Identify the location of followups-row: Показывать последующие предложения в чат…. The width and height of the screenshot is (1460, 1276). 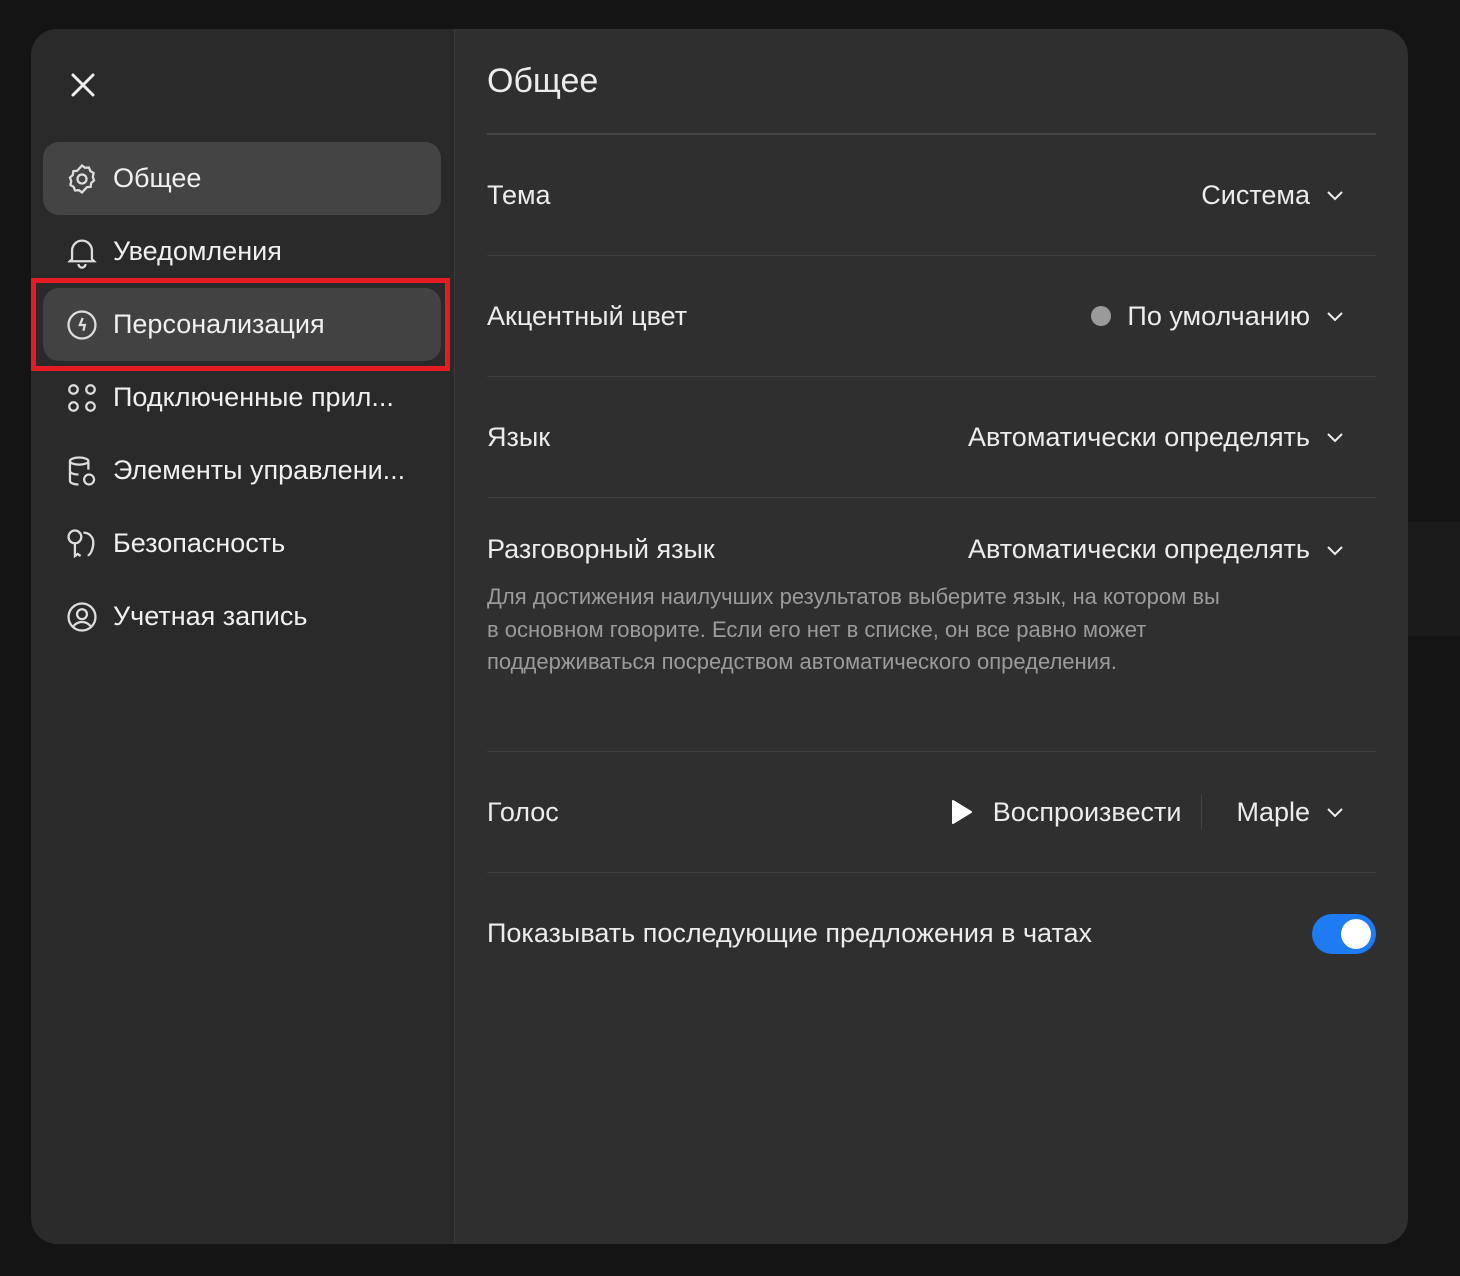
(931, 933).